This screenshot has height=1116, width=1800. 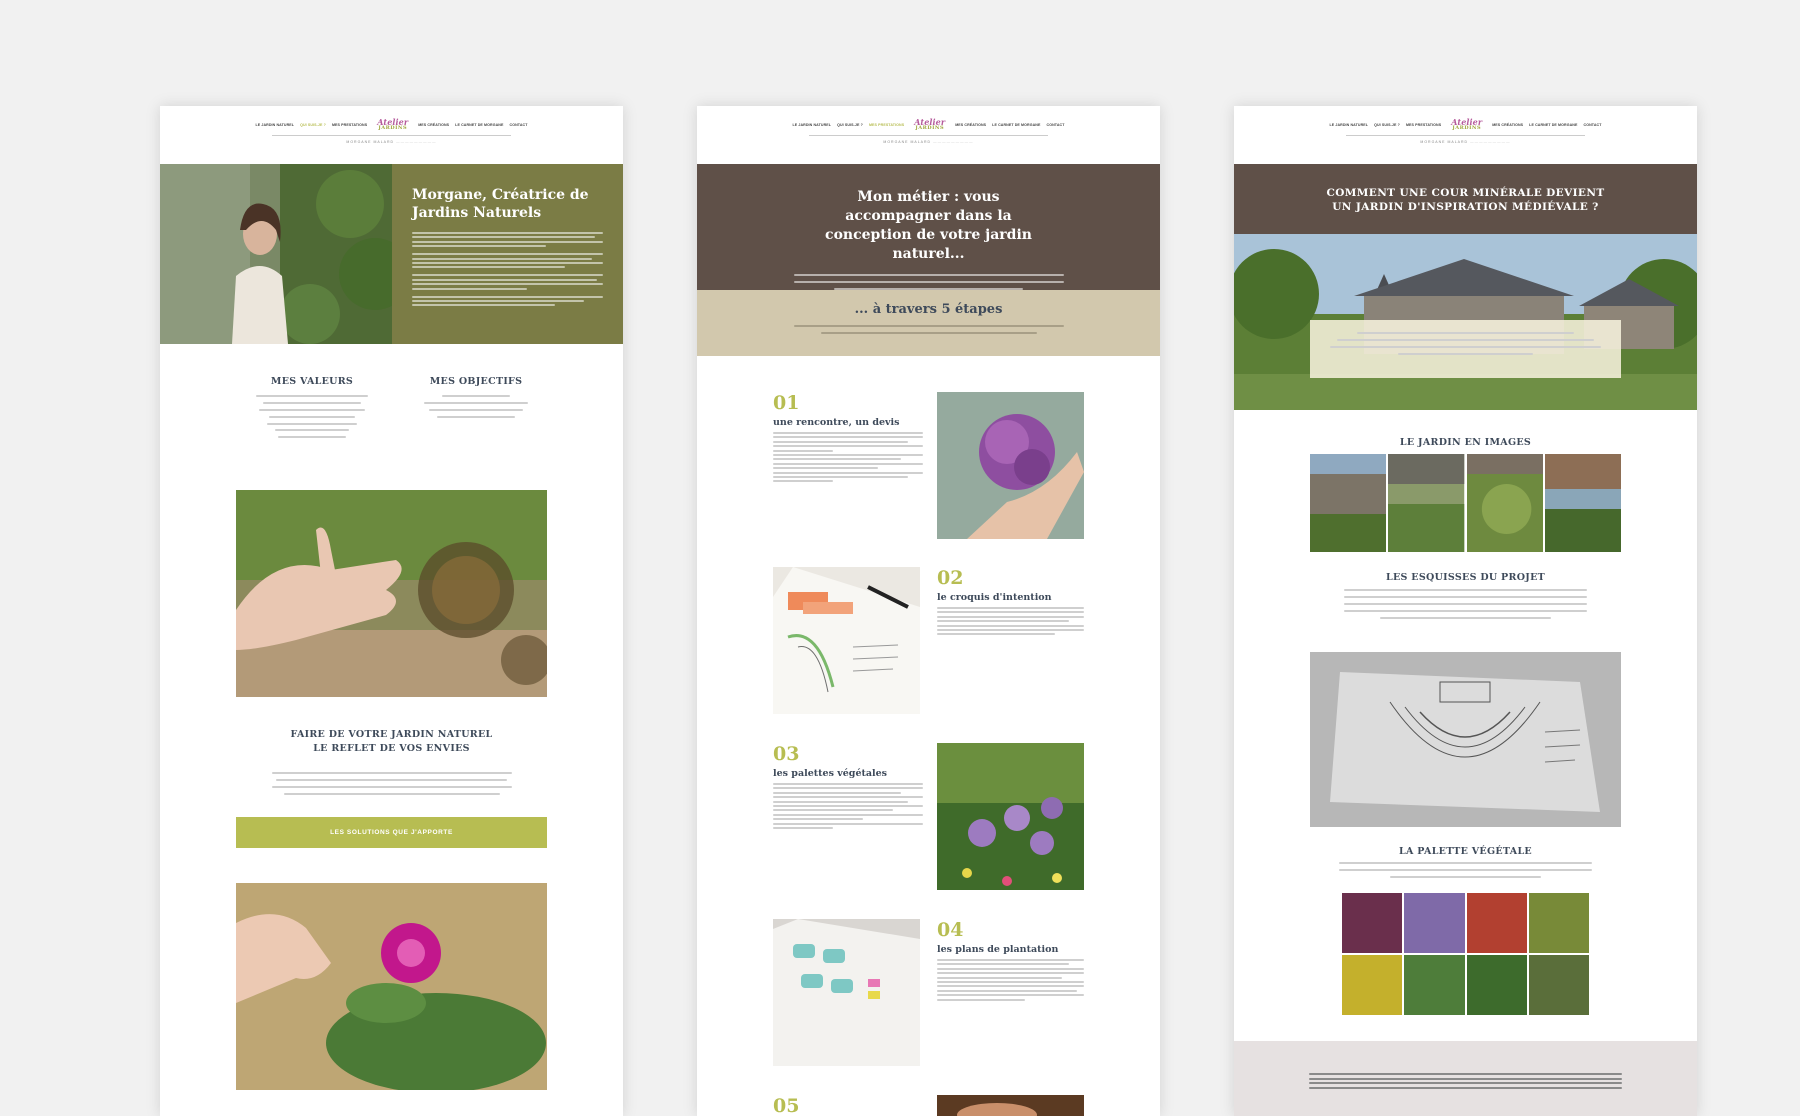 I want to click on step-title: les plans de plantation, so click(x=998, y=949).